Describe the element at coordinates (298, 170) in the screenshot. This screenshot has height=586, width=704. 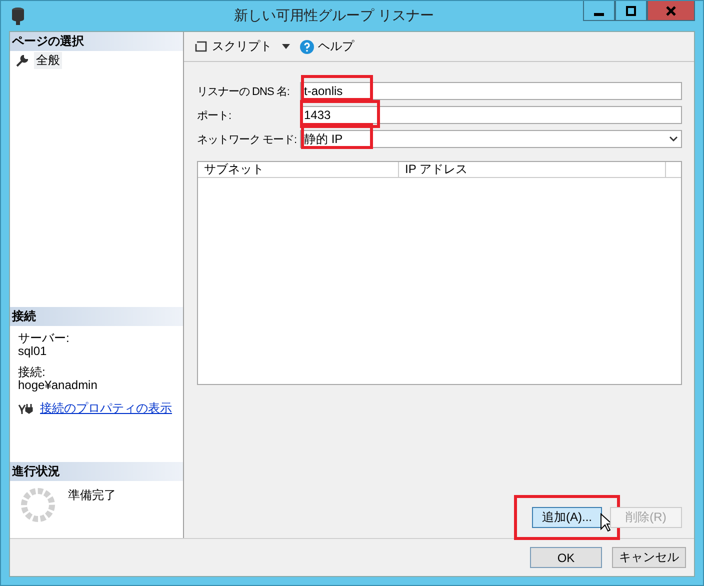
I see `column-header: サブネット` at that location.